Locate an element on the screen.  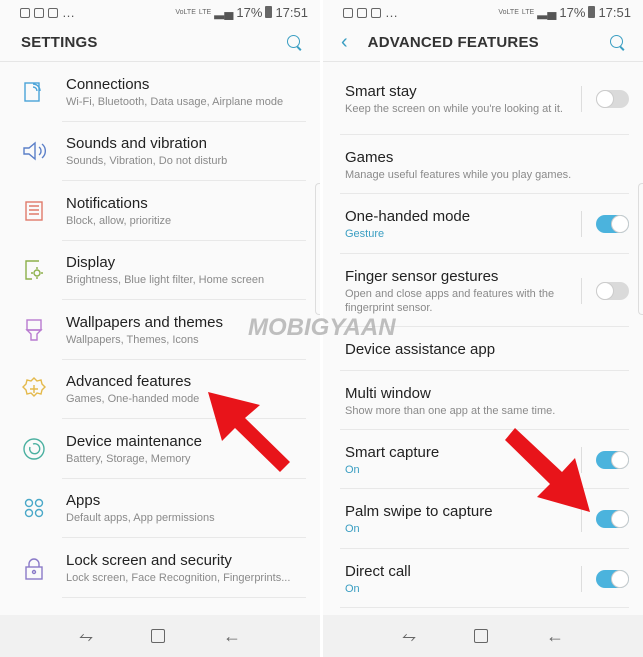
back-arrow-icon: ‹ is located at coordinates (344, 42).